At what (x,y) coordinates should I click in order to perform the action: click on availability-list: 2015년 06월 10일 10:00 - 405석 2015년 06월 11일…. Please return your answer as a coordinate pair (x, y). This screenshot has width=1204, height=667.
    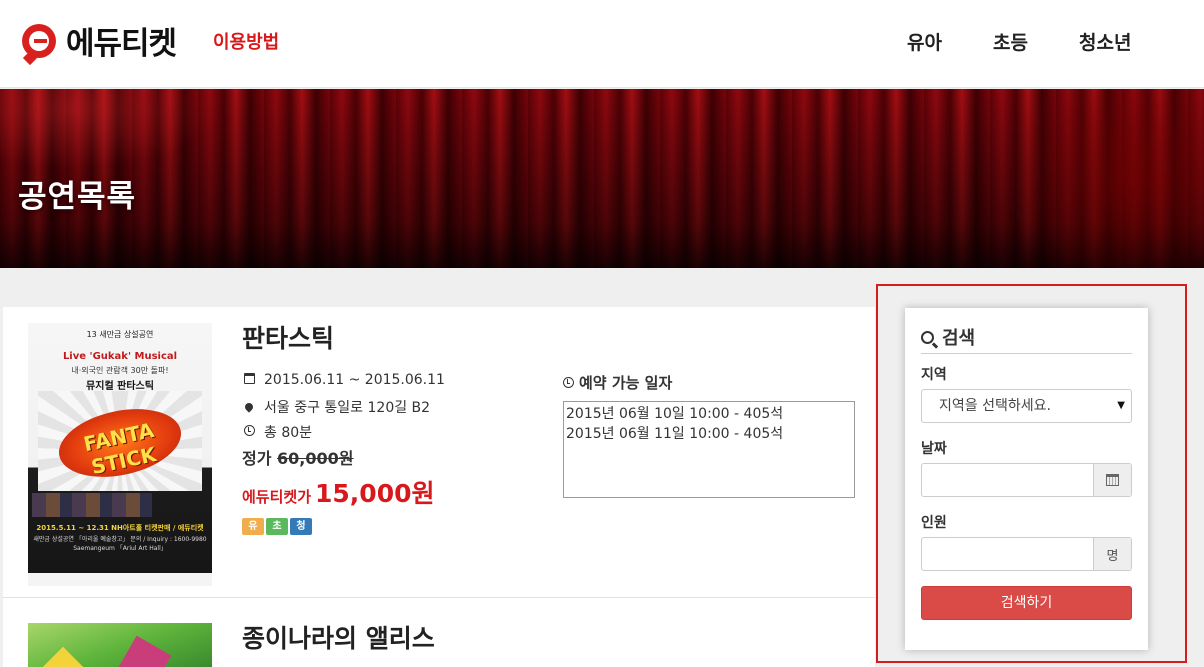
    Looking at the image, I should click on (709, 449).